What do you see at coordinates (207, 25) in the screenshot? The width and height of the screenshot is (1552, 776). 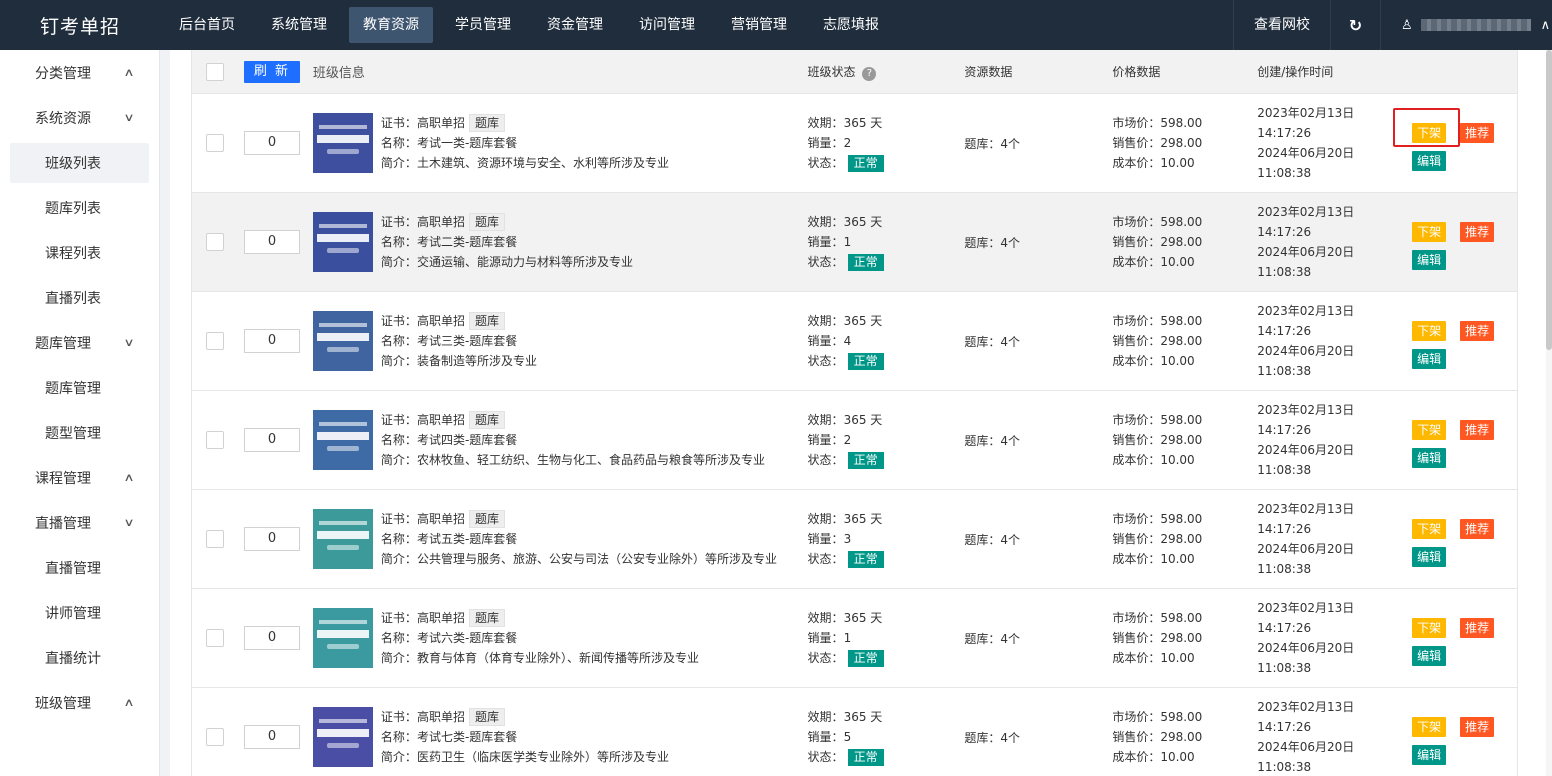 I see `nav-item-0: 后台首页` at bounding box center [207, 25].